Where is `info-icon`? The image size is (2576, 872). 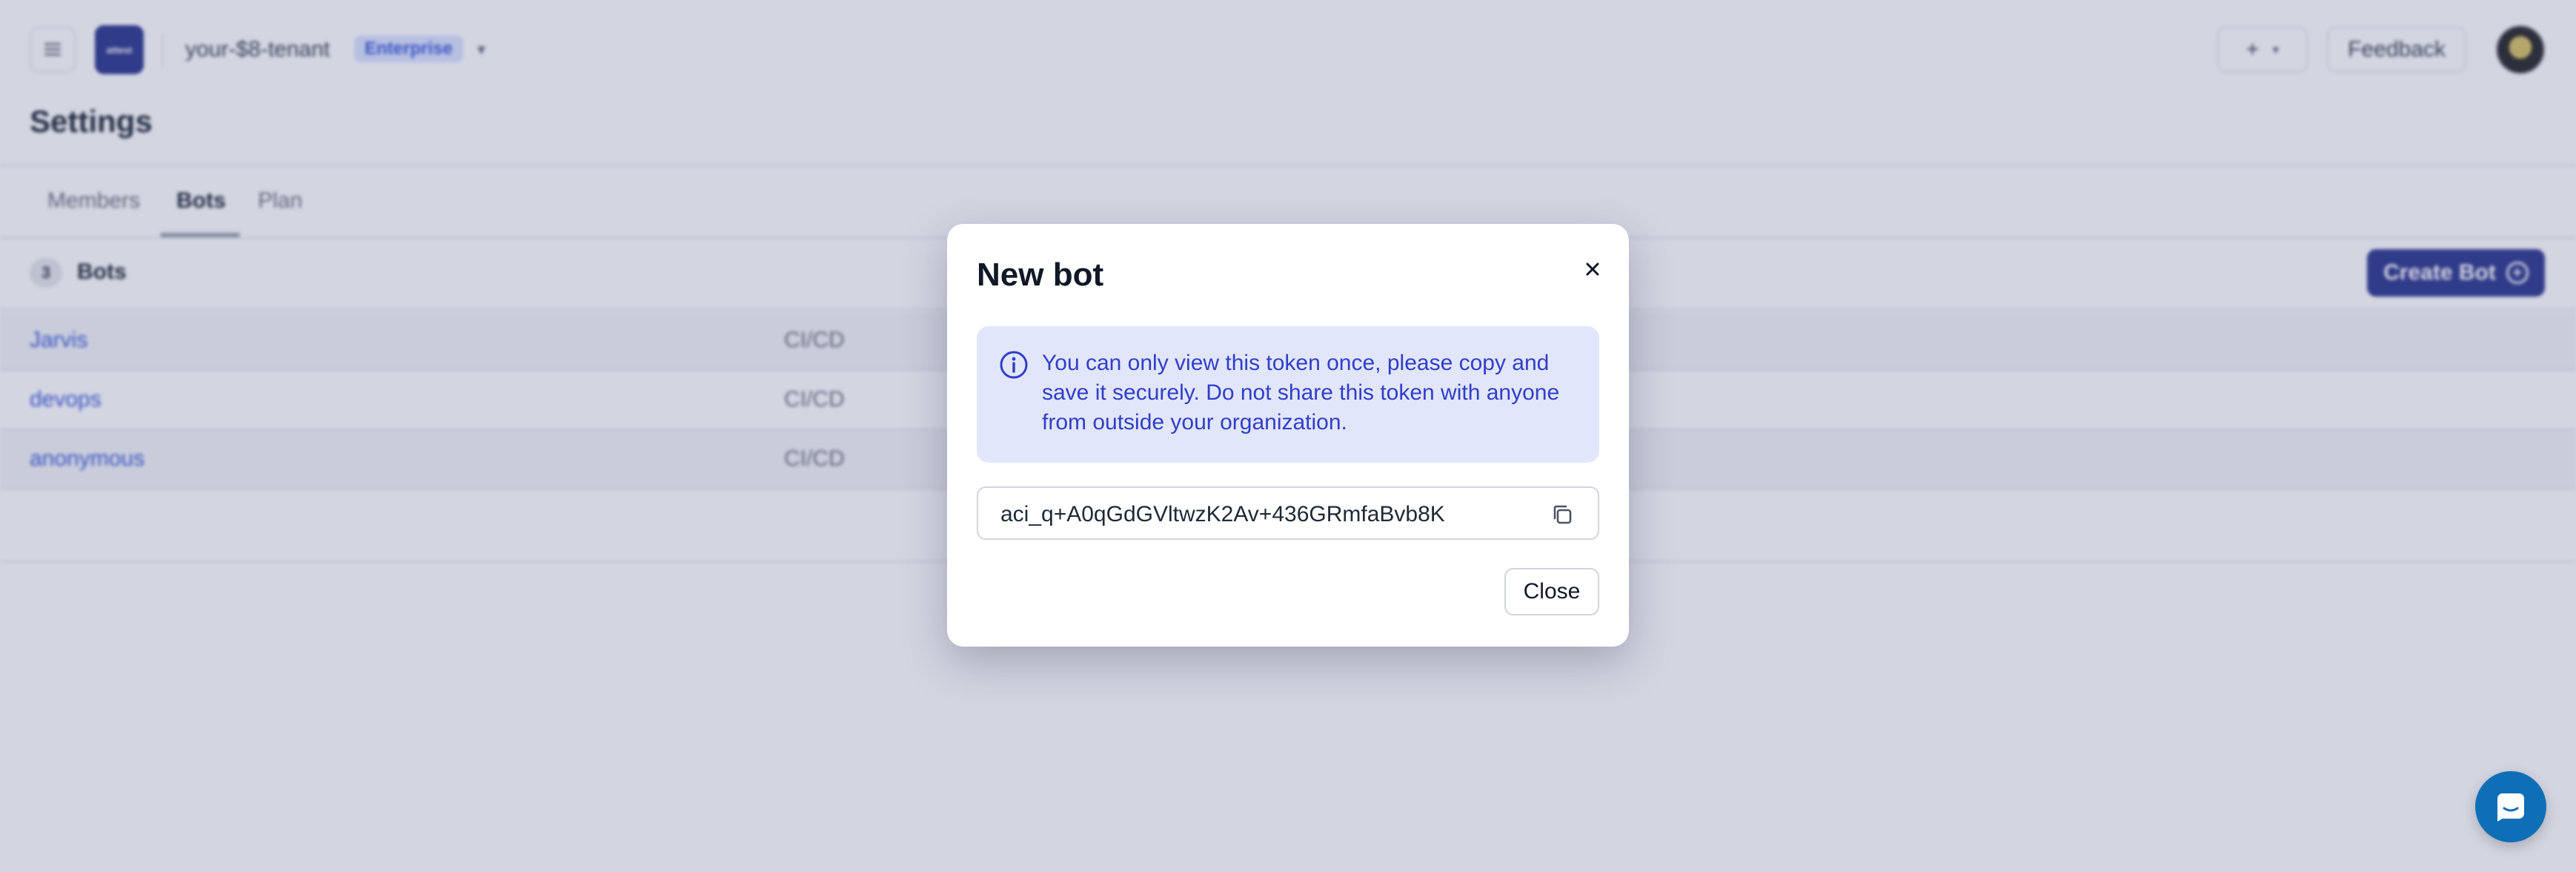
info-icon is located at coordinates (1014, 365).